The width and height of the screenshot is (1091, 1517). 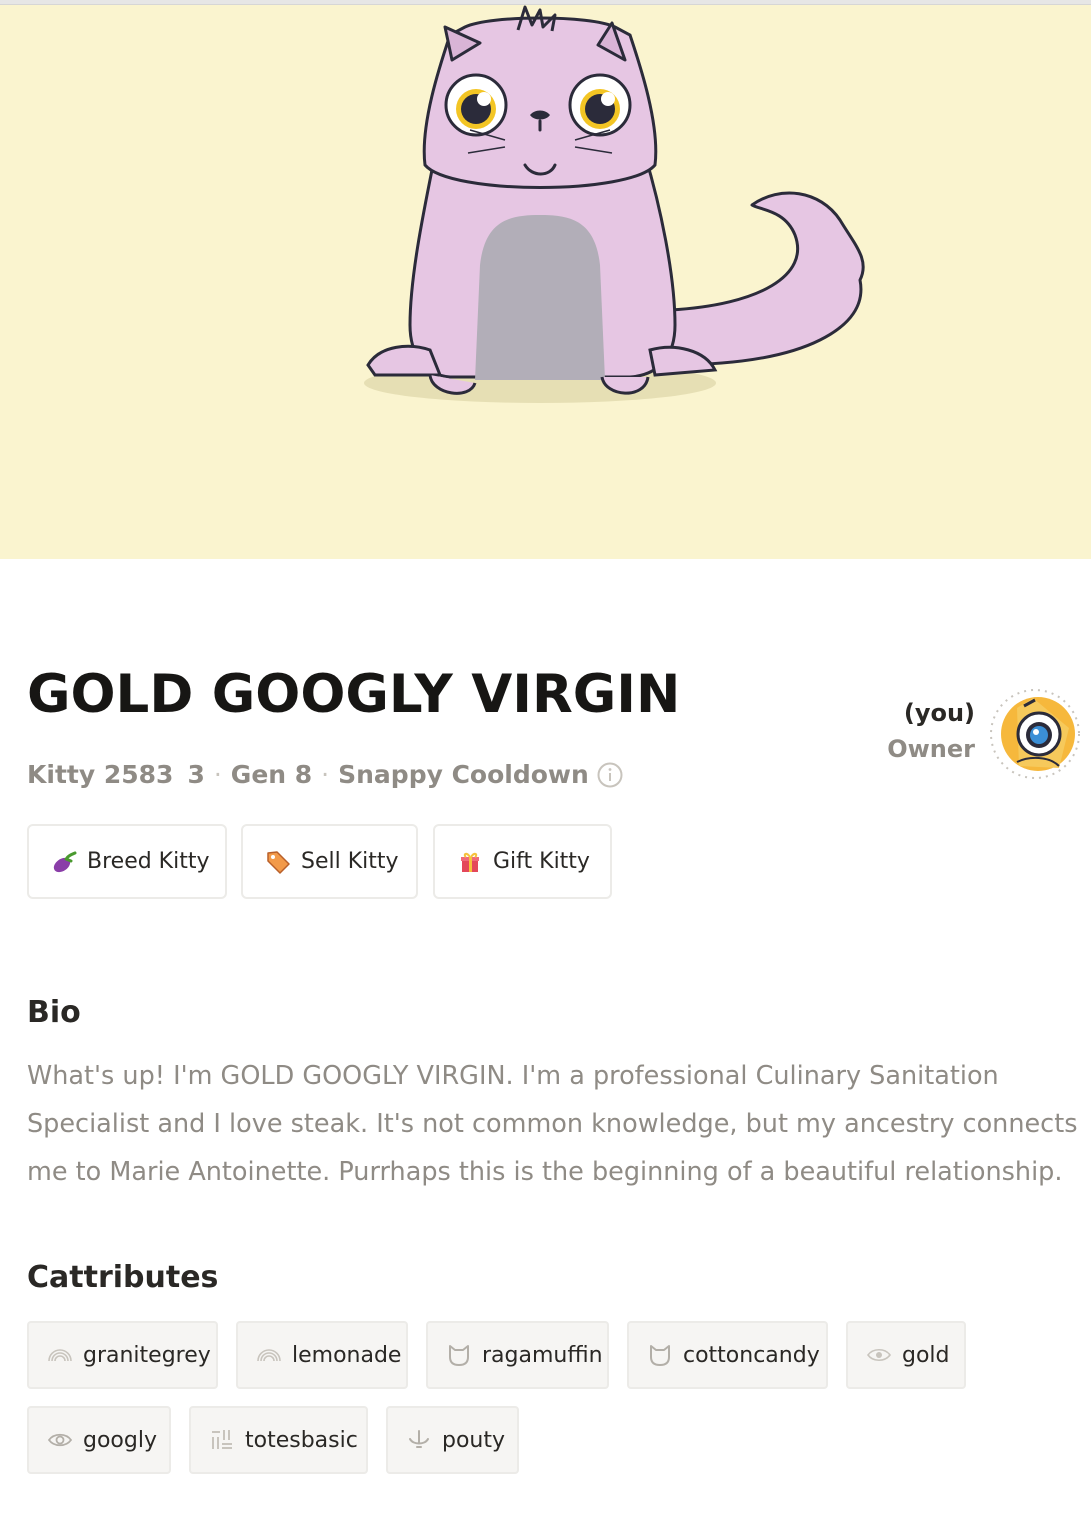 I want to click on cattribute-label: granitegrey, so click(x=147, y=1355).